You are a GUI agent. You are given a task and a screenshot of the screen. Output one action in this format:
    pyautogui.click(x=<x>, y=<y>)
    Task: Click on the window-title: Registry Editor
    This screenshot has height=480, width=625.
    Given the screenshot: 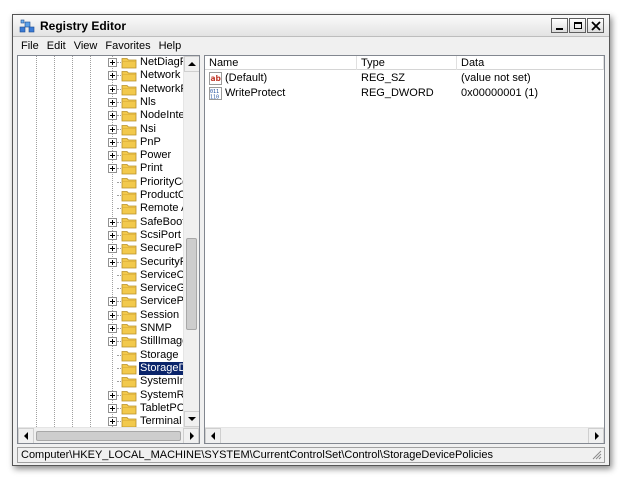 What is the action you would take?
    pyautogui.click(x=83, y=26)
    